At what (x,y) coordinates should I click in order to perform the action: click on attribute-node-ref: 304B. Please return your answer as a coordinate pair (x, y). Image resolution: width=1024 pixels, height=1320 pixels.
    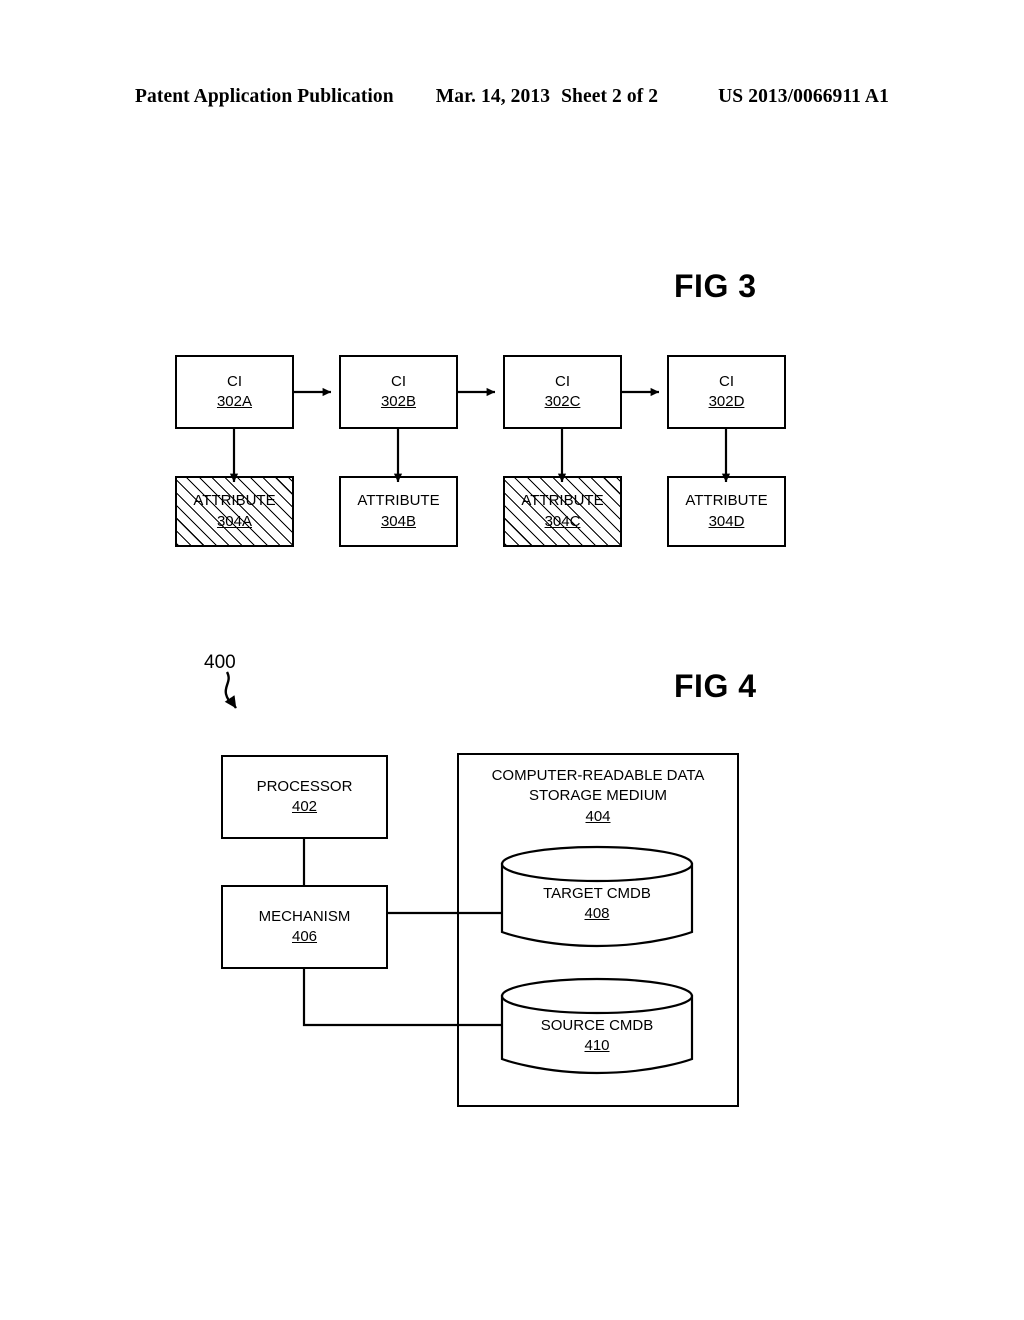
    Looking at the image, I should click on (398, 521).